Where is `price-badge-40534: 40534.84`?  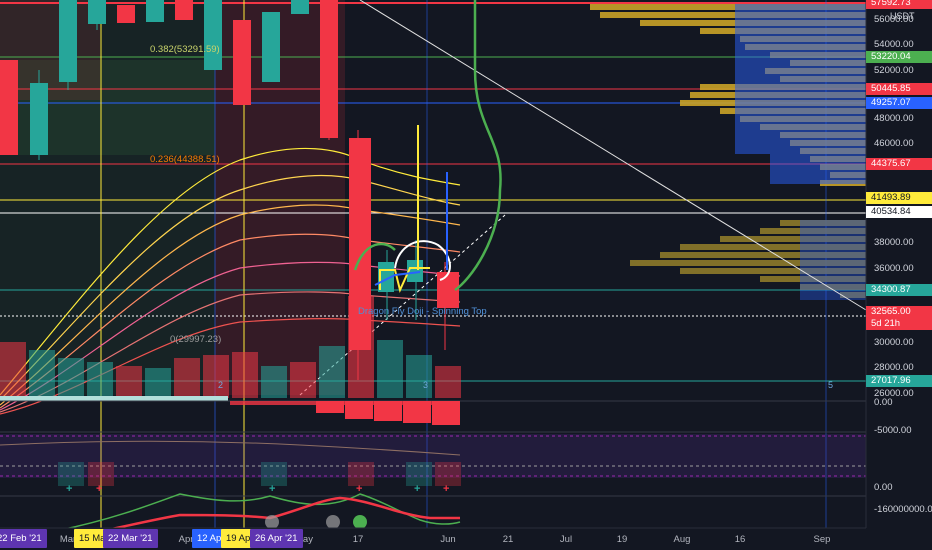 price-badge-40534: 40534.84 is located at coordinates (899, 212).